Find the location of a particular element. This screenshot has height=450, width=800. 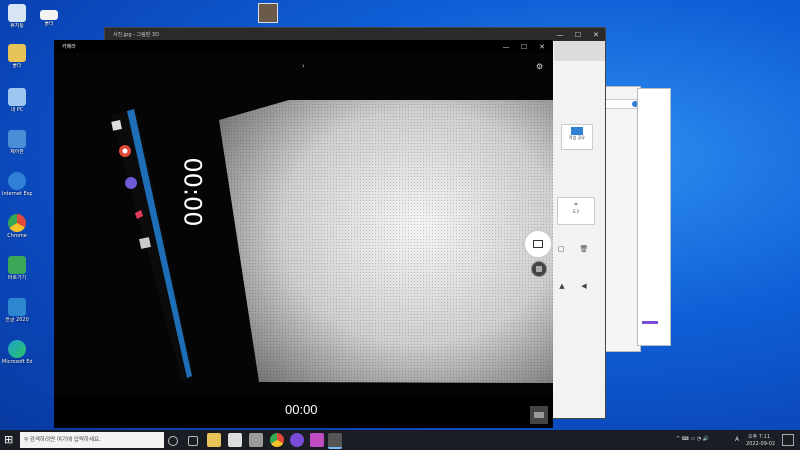

language-indicator: A is located at coordinates (737, 439).